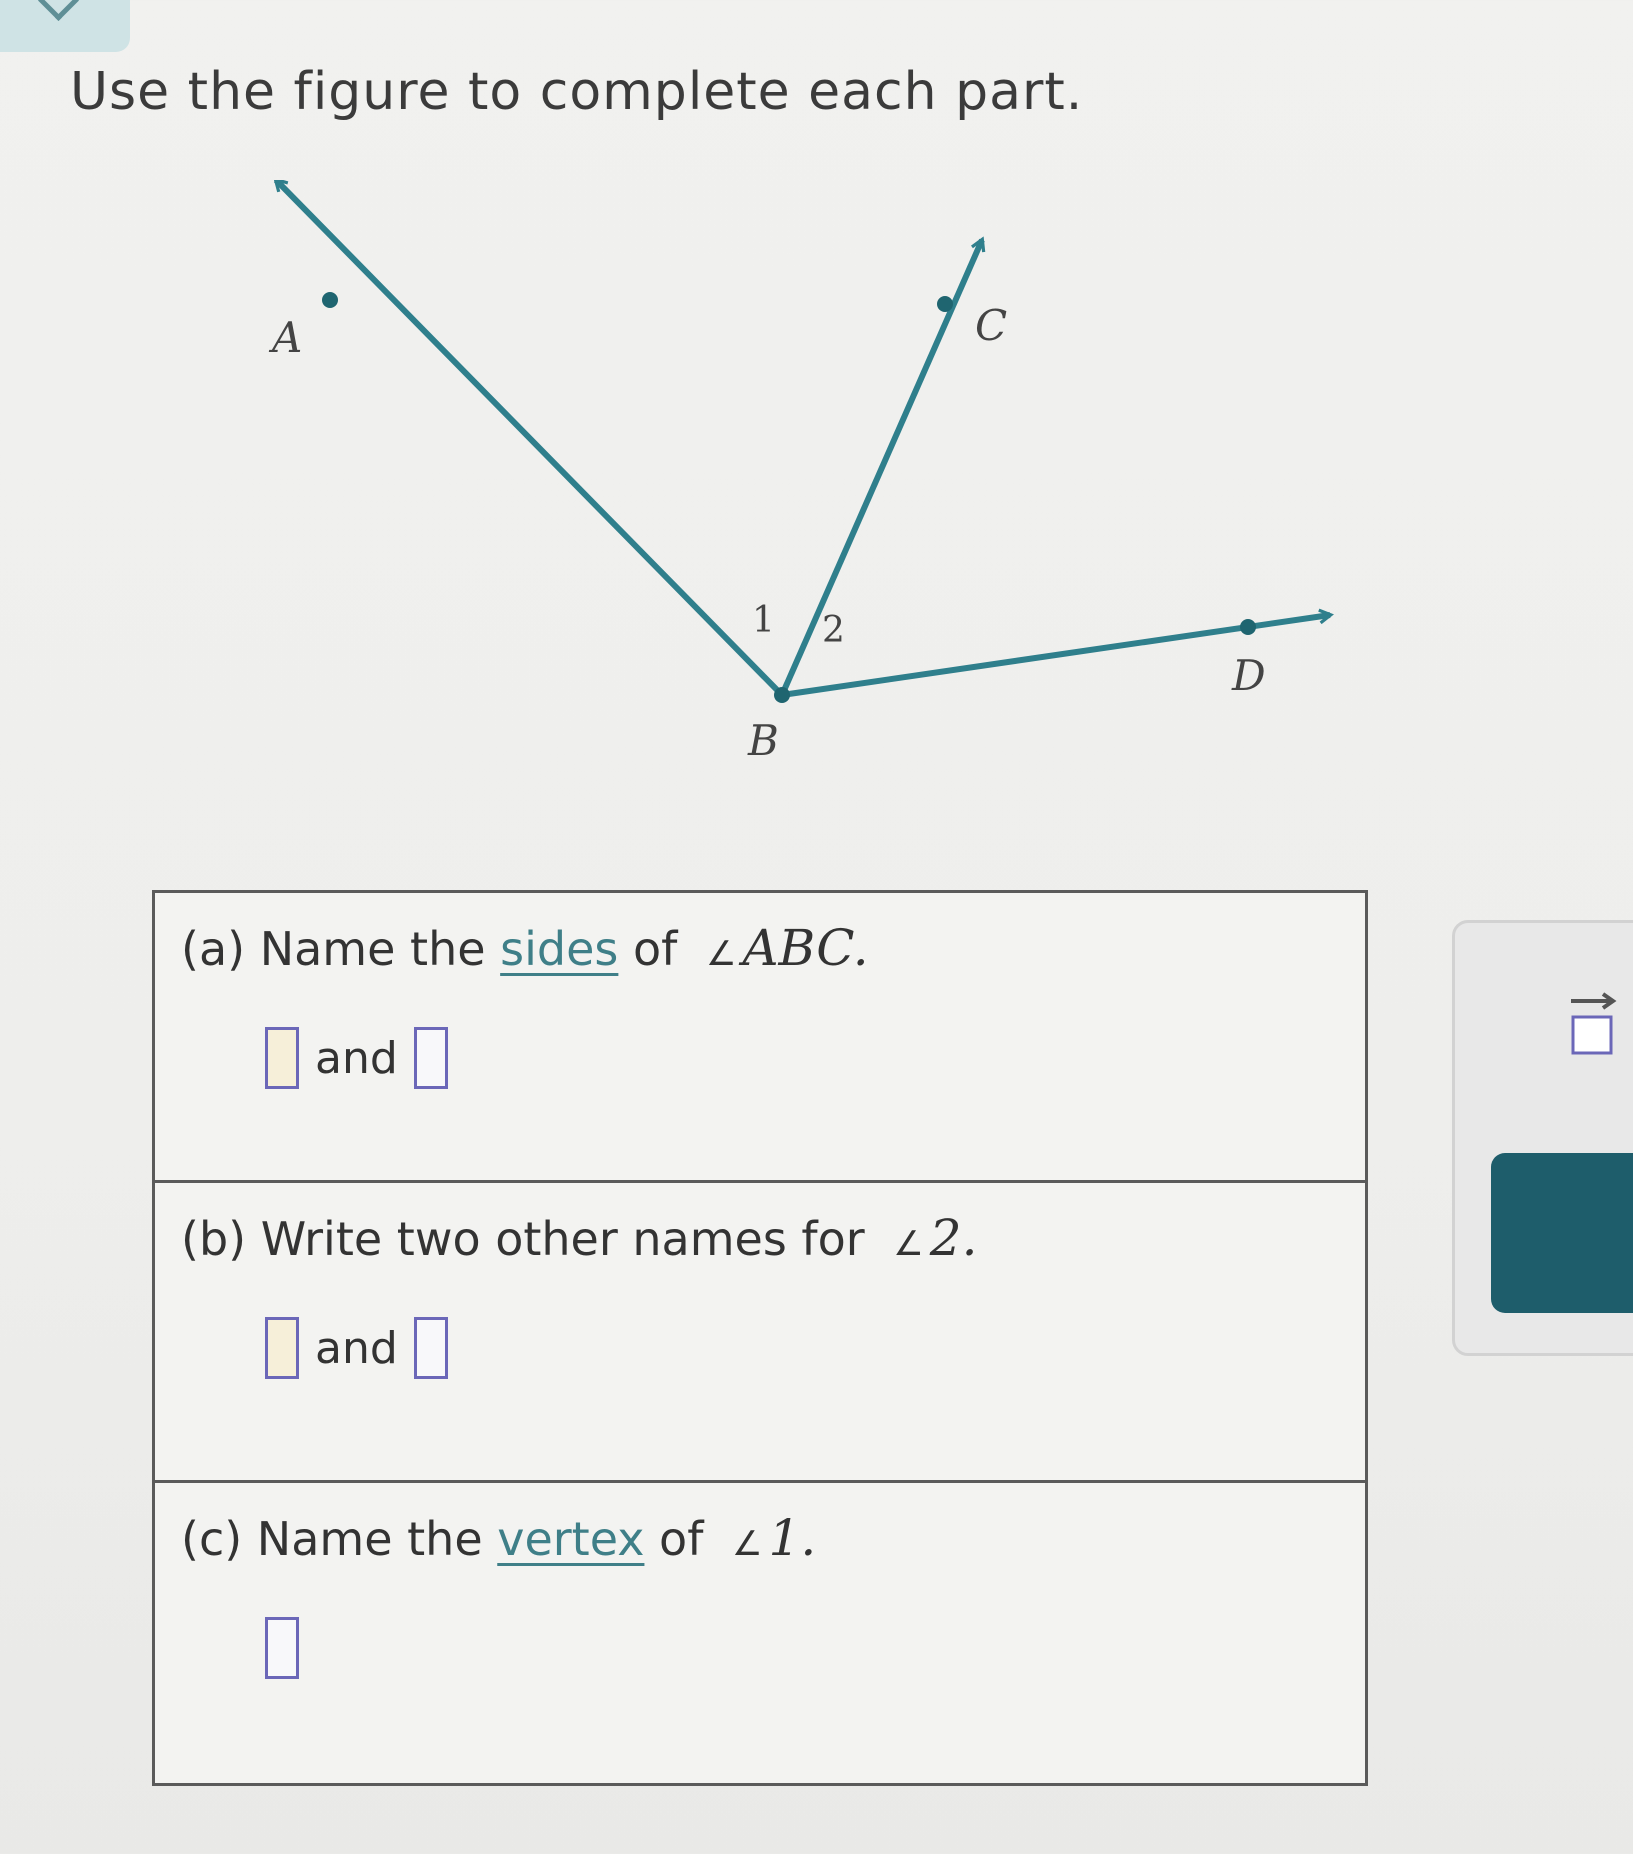  What do you see at coordinates (1248, 627) in the screenshot?
I see `point-d` at bounding box center [1248, 627].